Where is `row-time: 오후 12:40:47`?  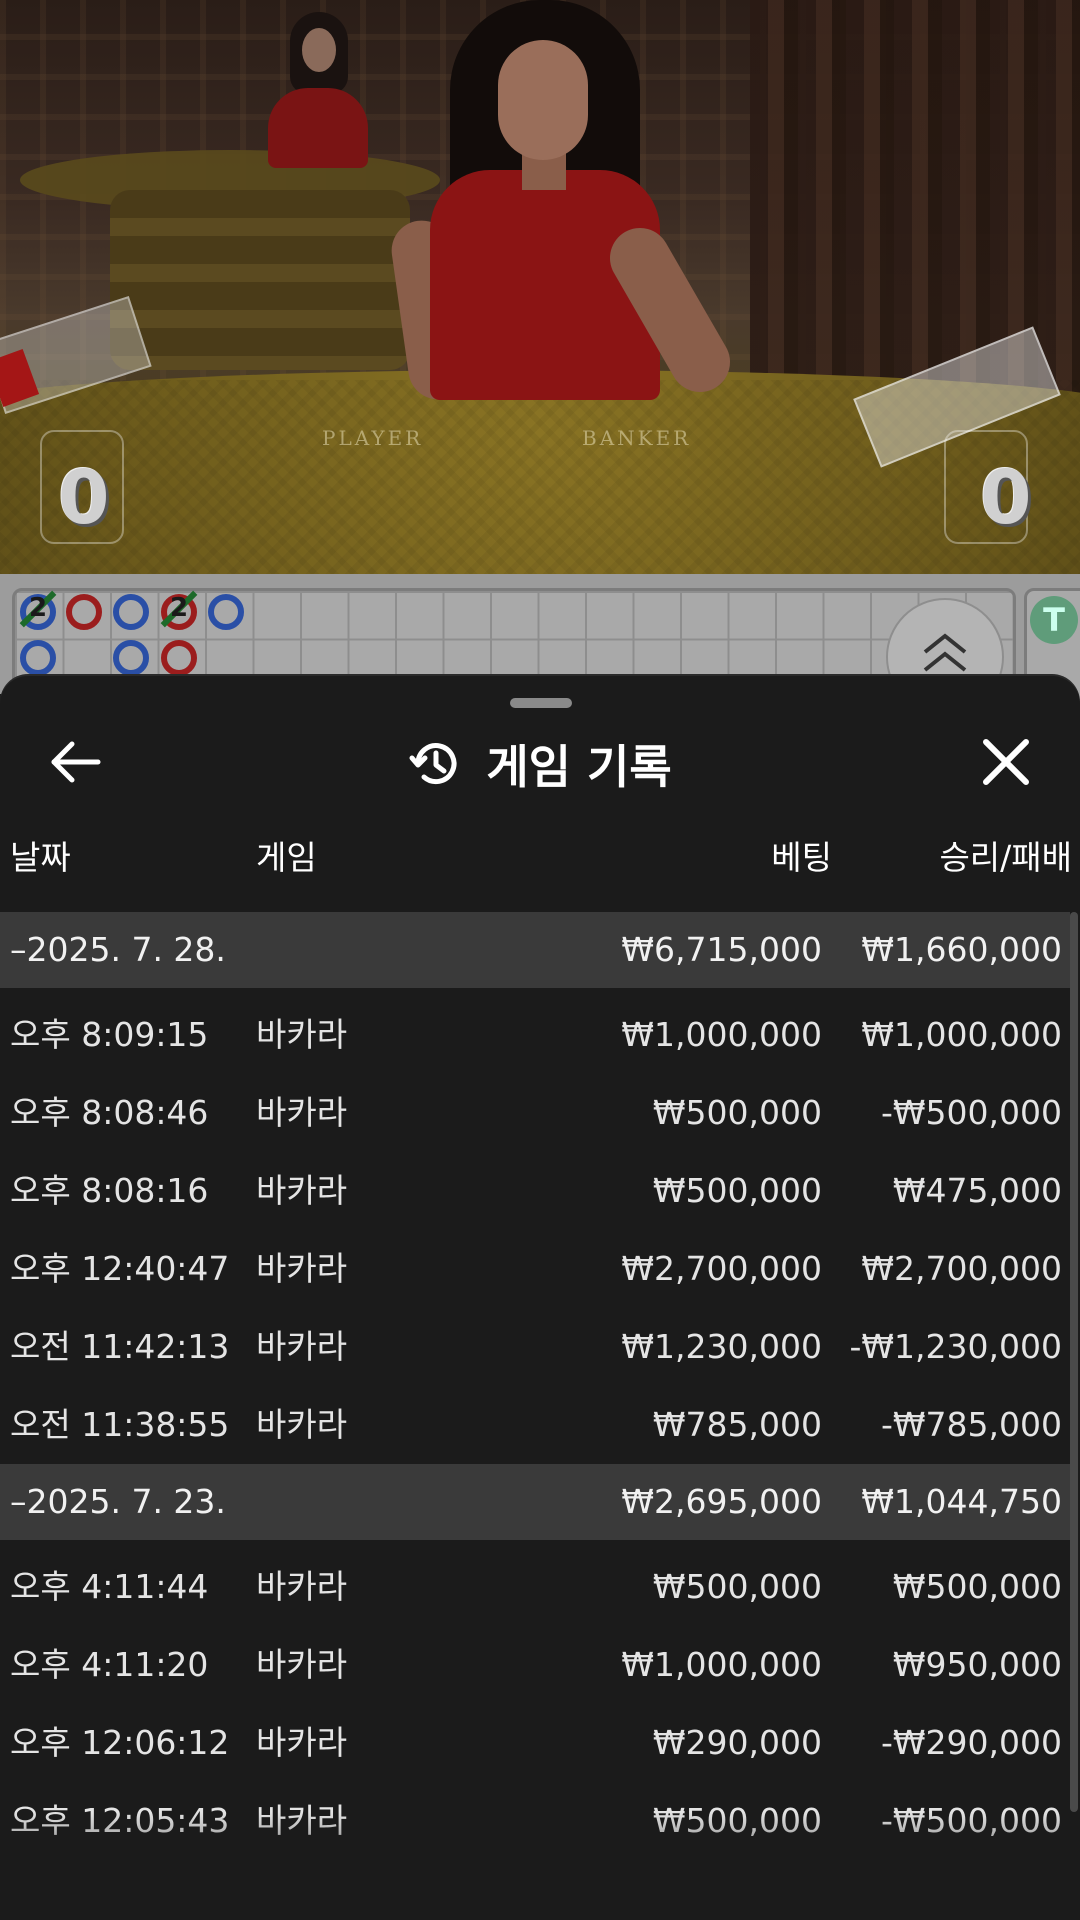
row-time: 오후 12:40:47 is located at coordinates (120, 1268).